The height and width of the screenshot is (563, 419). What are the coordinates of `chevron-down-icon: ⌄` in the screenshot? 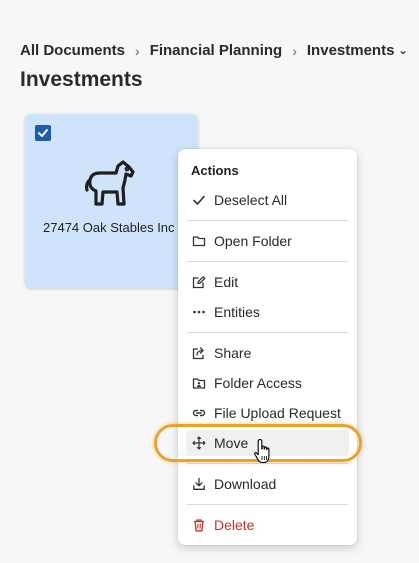 It's located at (402, 50).